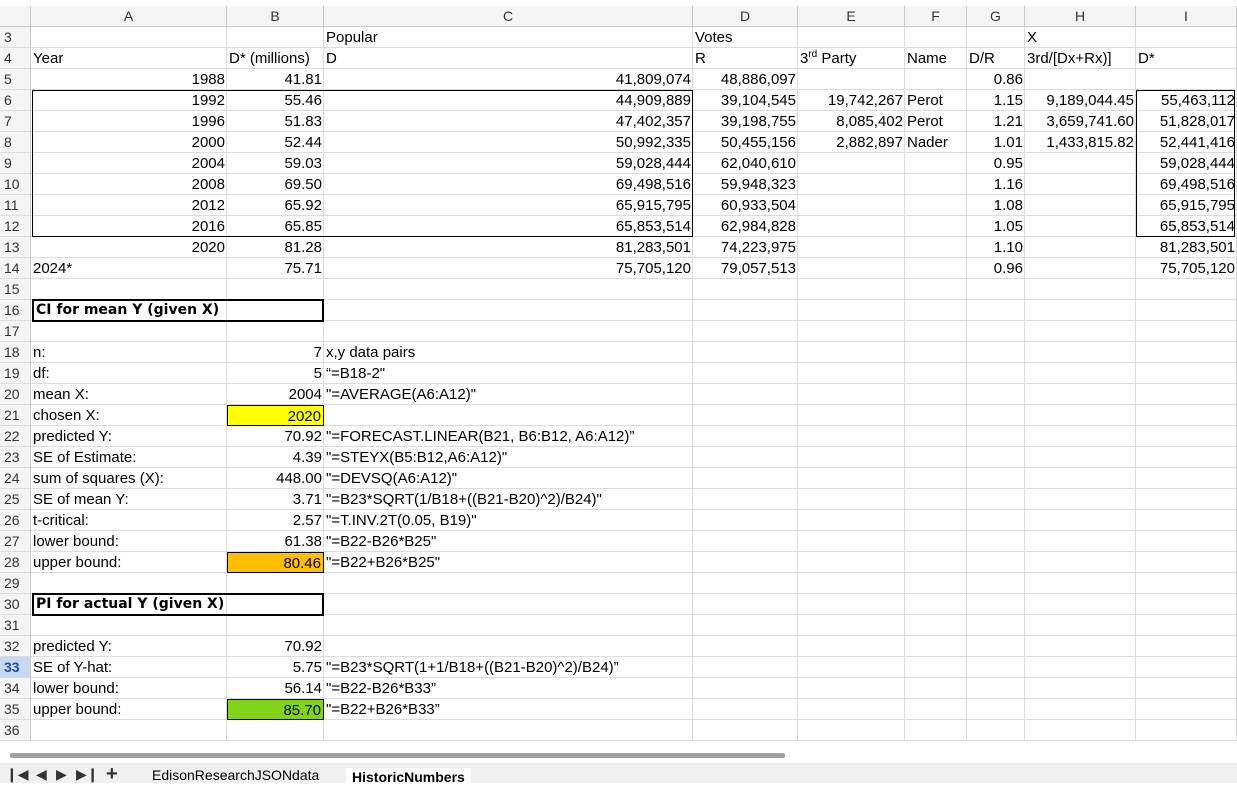  What do you see at coordinates (15, 562) in the screenshot?
I see `row-header-28: 28` at bounding box center [15, 562].